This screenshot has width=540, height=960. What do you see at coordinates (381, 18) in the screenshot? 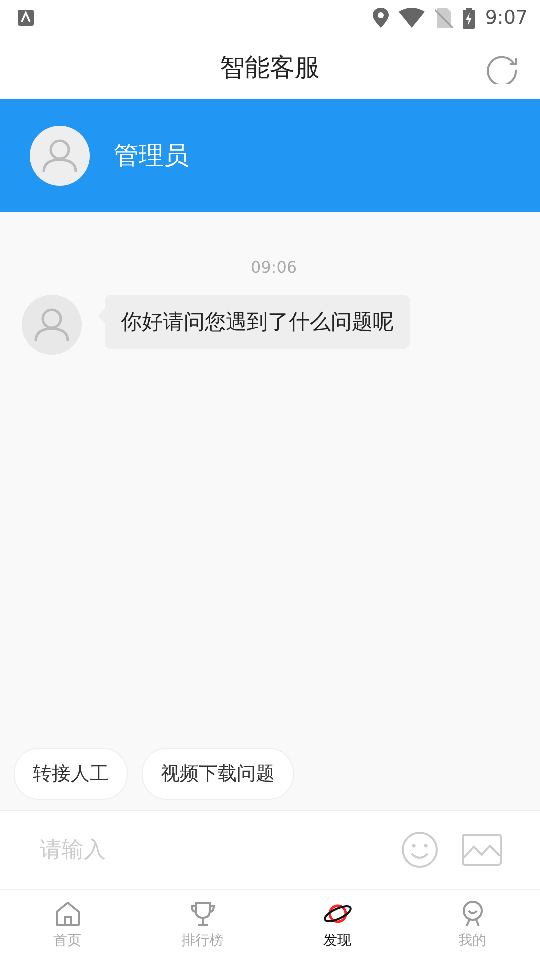
I see `location-icon` at bounding box center [381, 18].